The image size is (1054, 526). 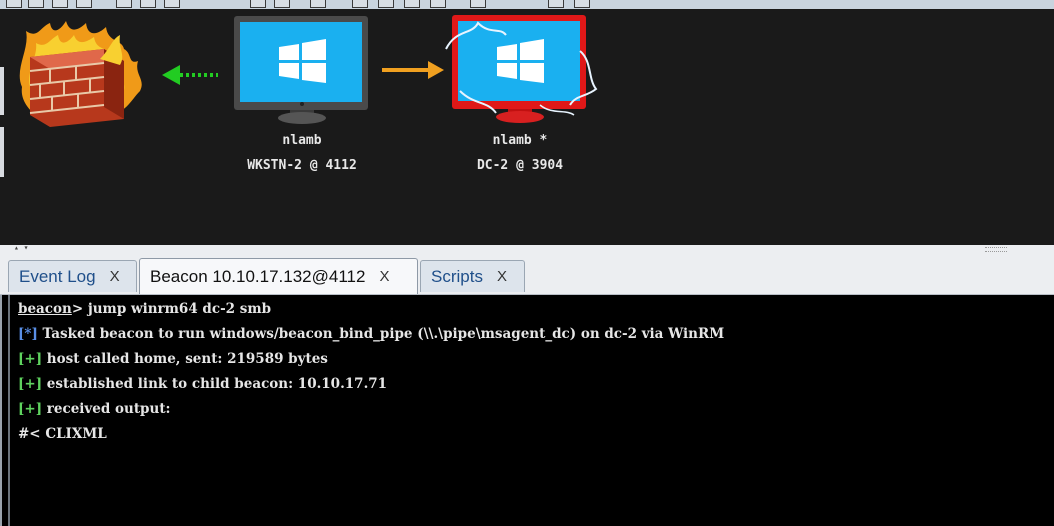 I want to click on tab-scripts: Scripts X, so click(x=472, y=276).